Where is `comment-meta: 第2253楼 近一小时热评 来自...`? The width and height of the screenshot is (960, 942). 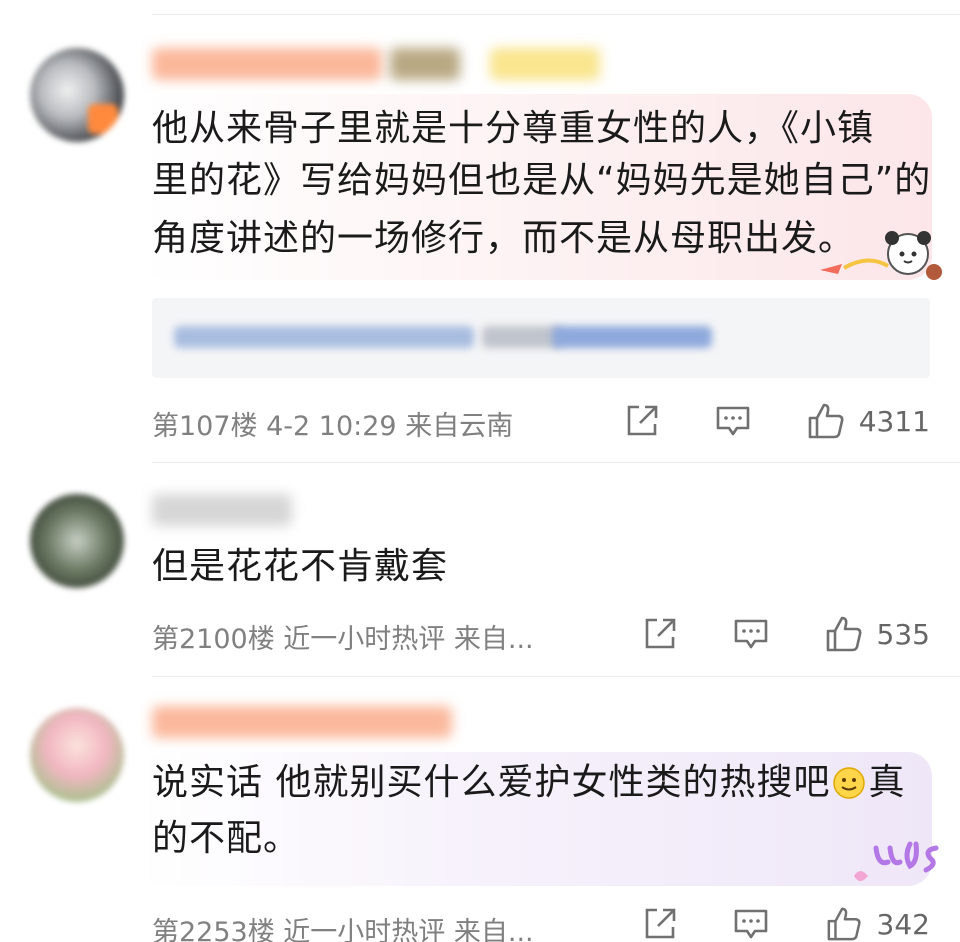
comment-meta: 第2253楼 近一小时热评 来自... is located at coordinates (343, 929).